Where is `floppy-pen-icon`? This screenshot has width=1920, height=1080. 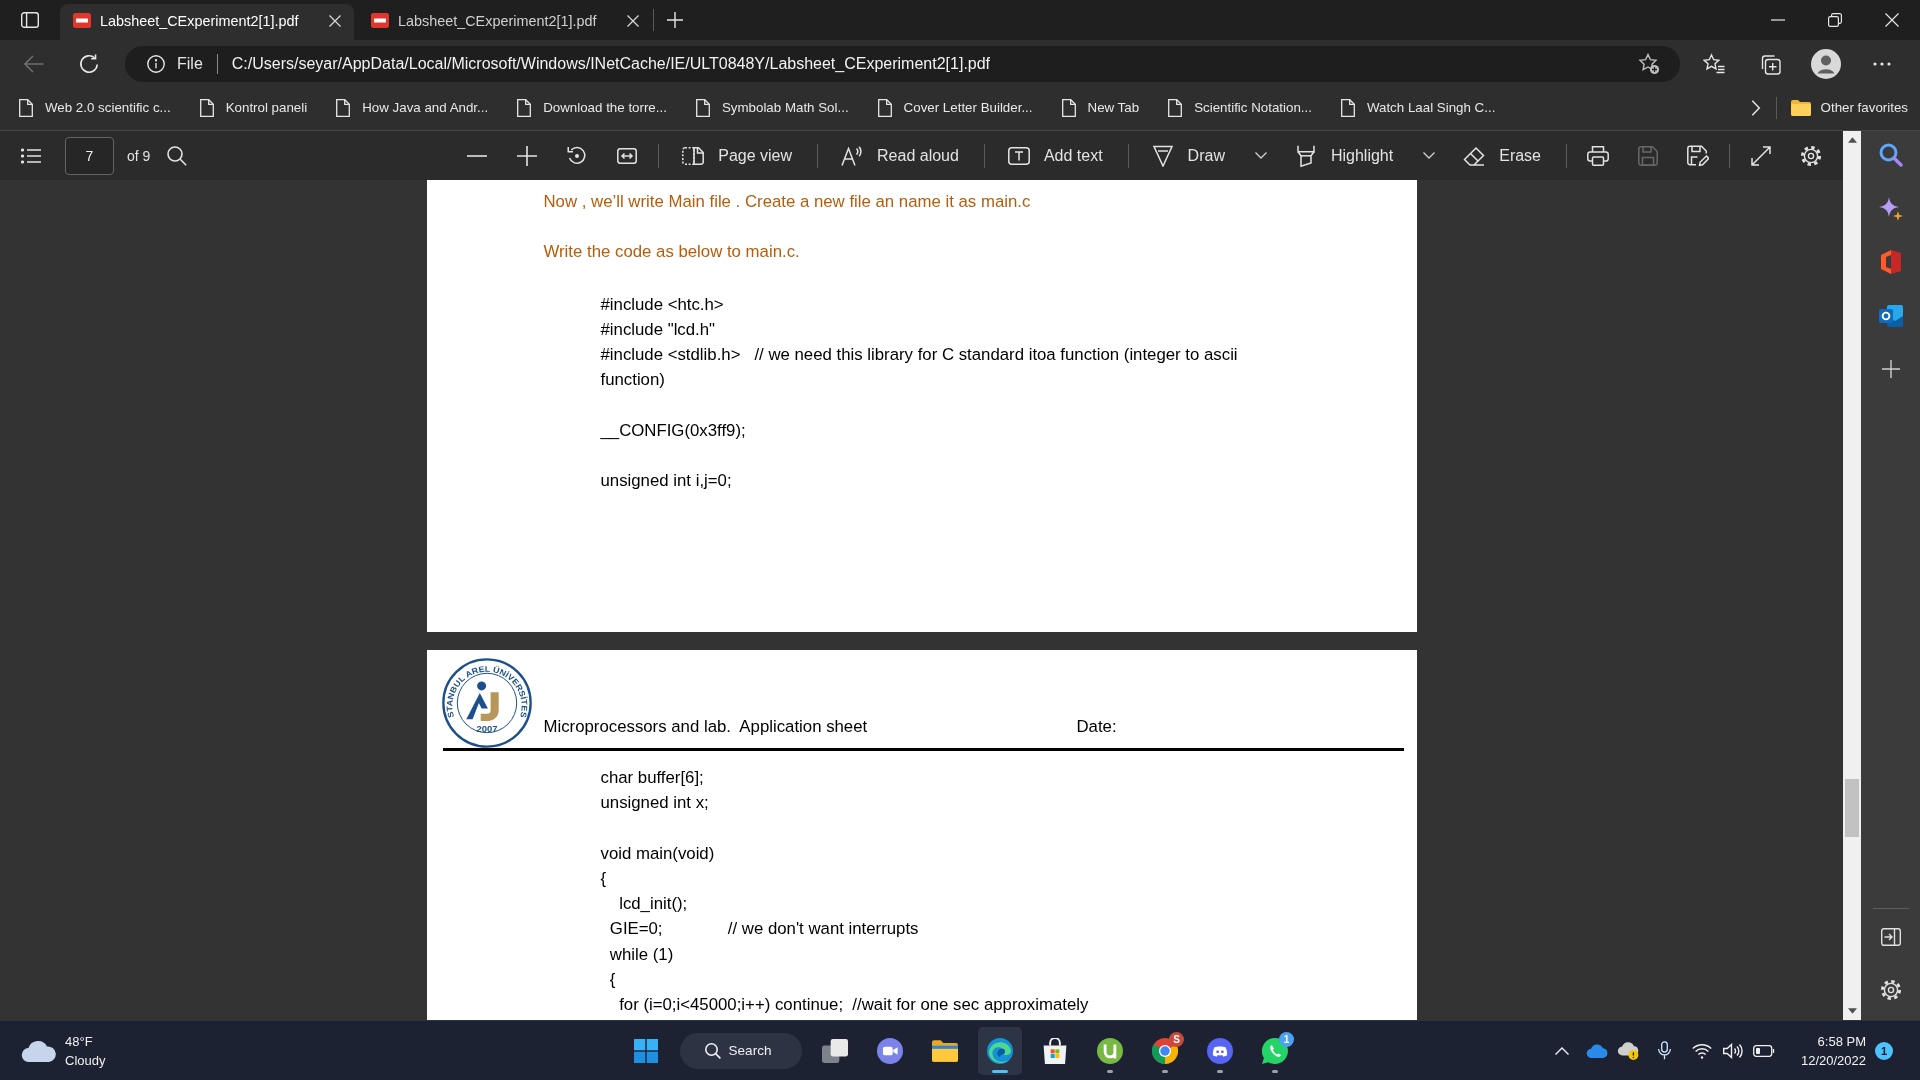
floppy-pen-icon is located at coordinates (1698, 155).